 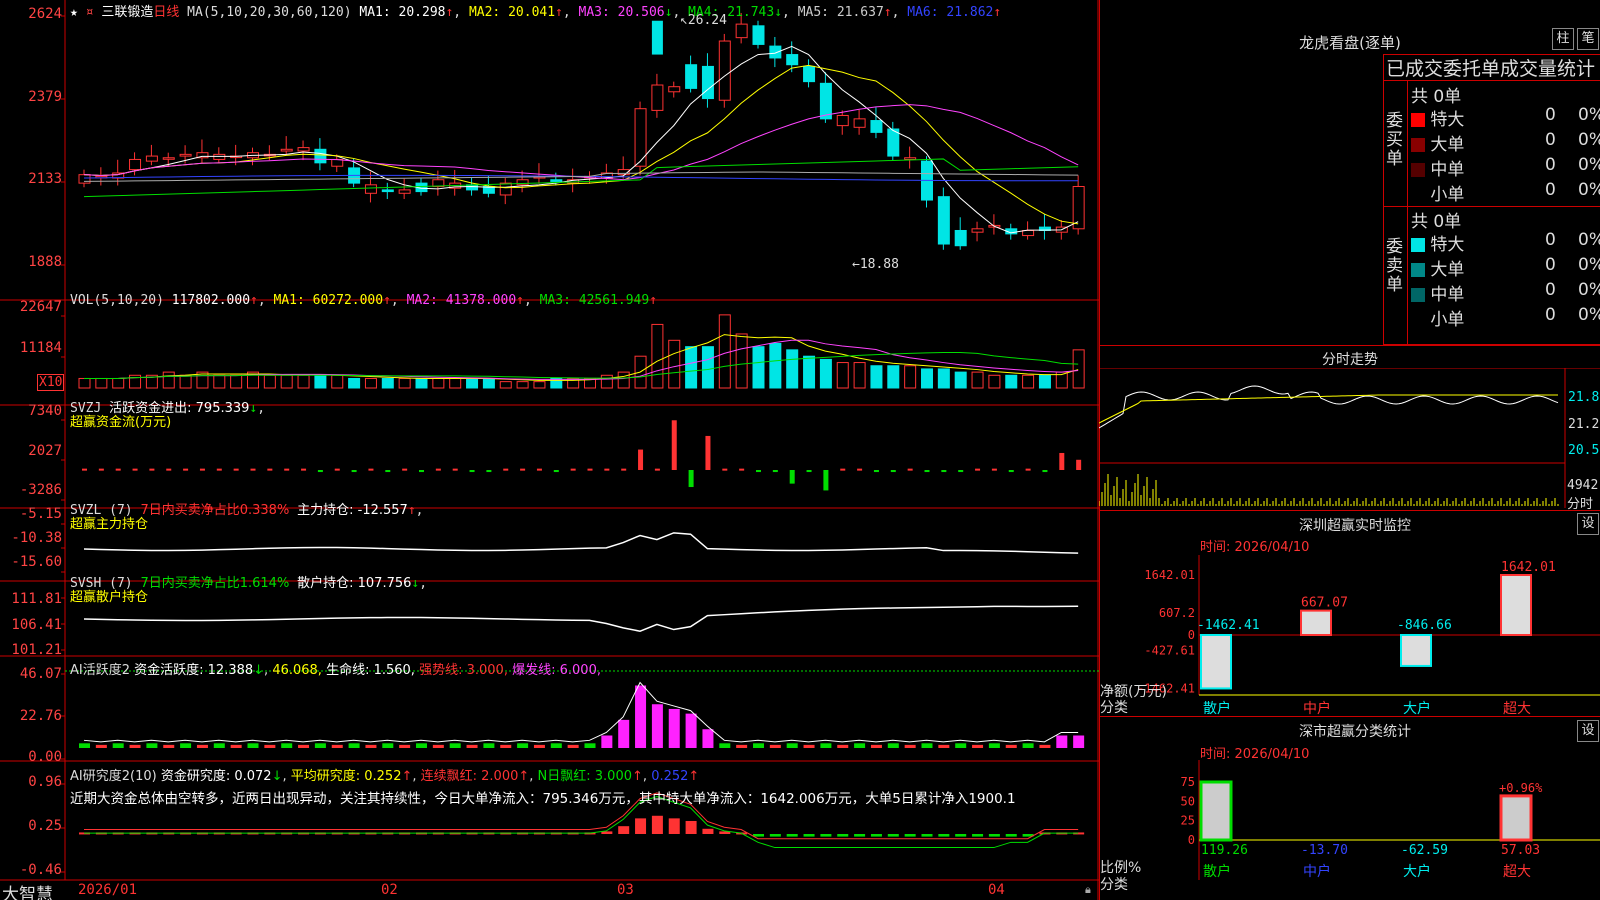 I want to click on stats-row-3: 小单, so click(x=1437, y=317).